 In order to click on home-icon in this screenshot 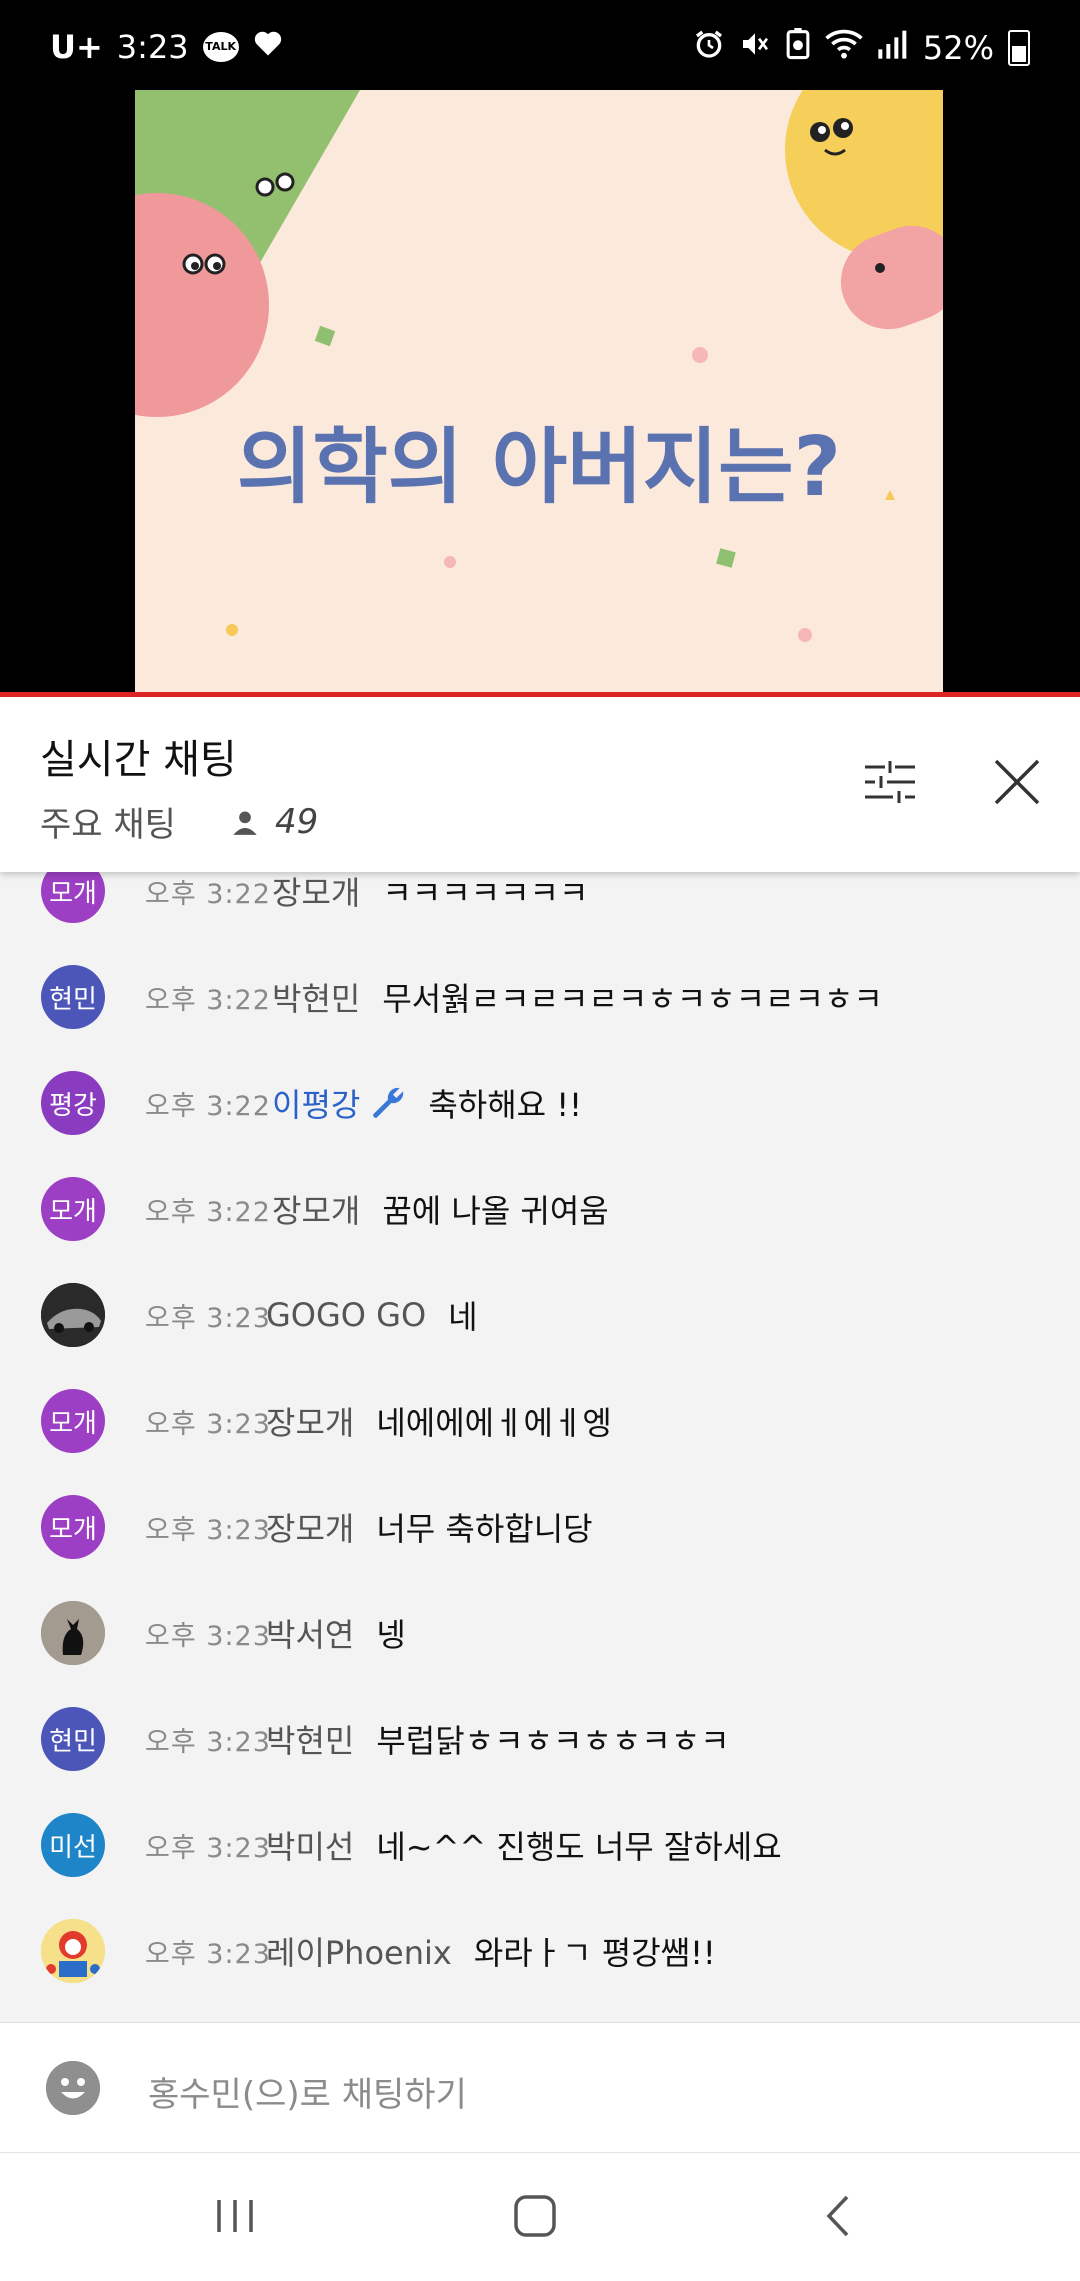, I will do `click(535, 2216)`.